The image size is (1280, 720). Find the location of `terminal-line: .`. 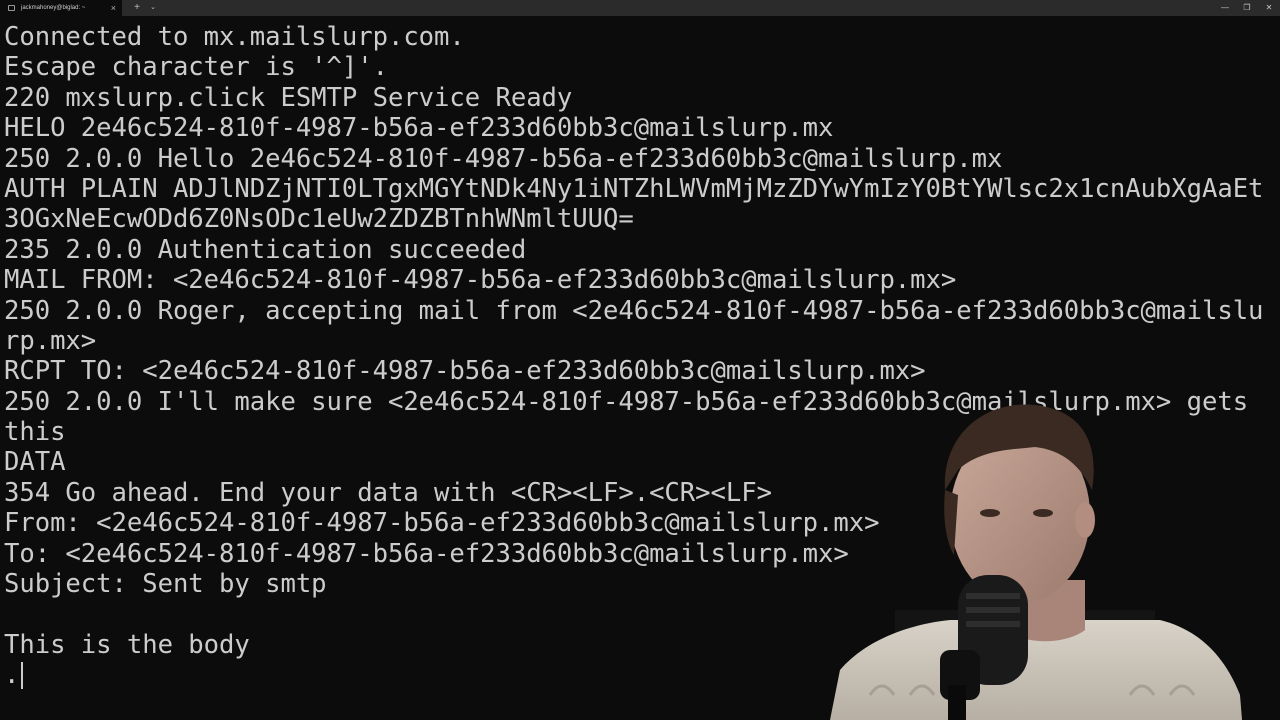

terminal-line: . is located at coordinates (12, 675).